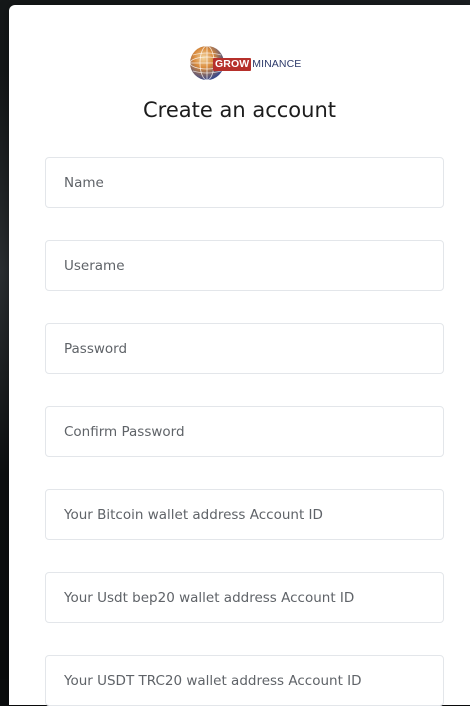 This screenshot has height=706, width=470. I want to click on form-title: Create an account, so click(239, 110).